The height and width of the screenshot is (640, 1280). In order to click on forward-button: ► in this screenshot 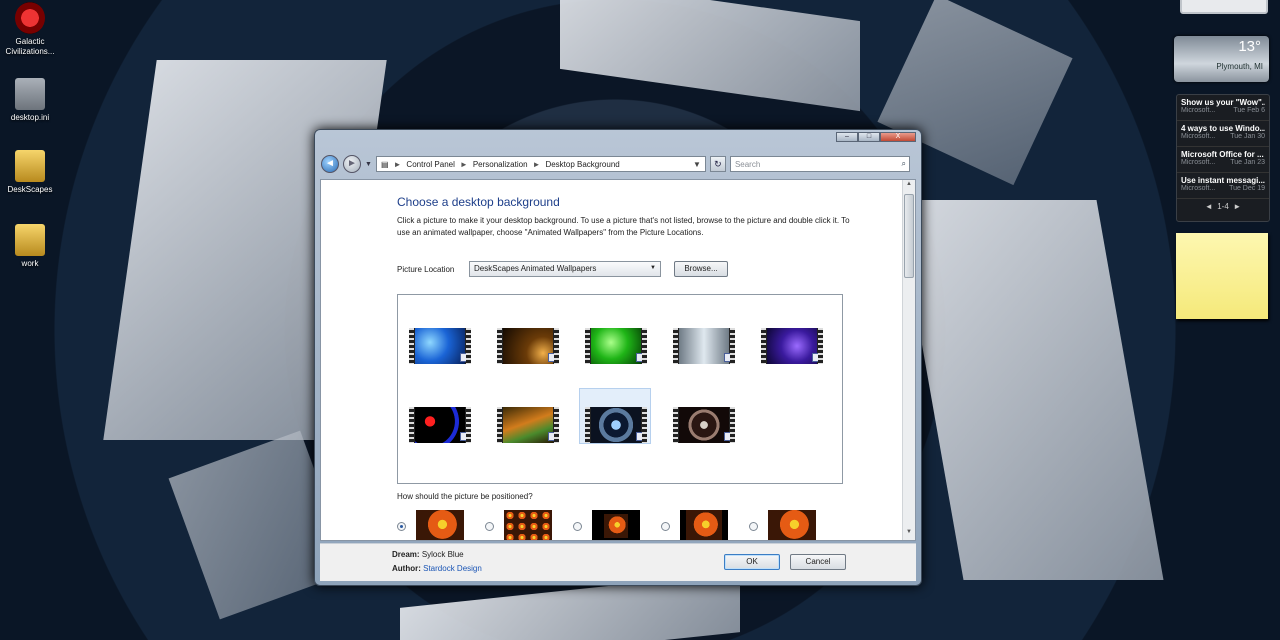, I will do `click(352, 164)`.